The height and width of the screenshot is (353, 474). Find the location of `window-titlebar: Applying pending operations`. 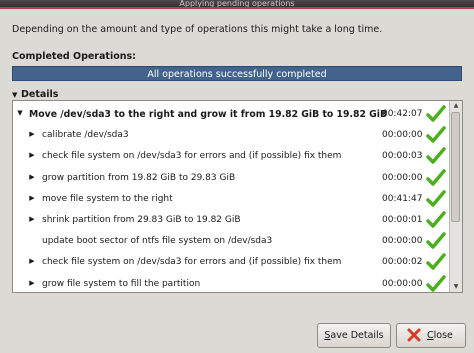

window-titlebar: Applying pending operations is located at coordinates (237, 4).